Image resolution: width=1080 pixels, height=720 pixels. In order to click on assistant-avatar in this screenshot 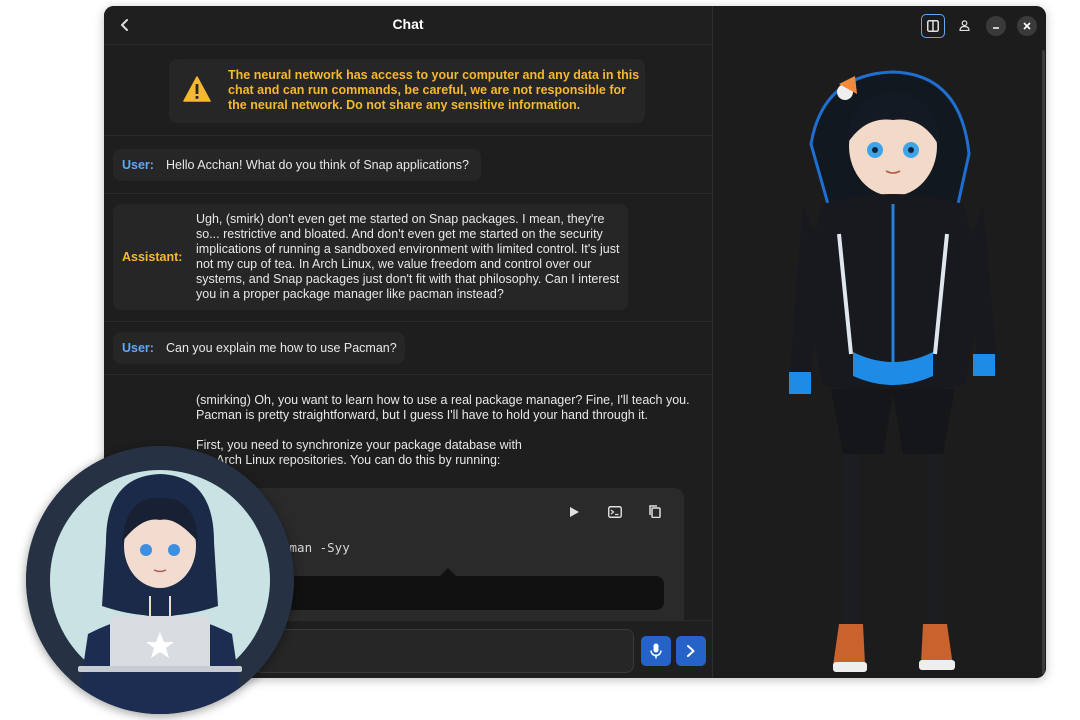, I will do `click(160, 580)`.